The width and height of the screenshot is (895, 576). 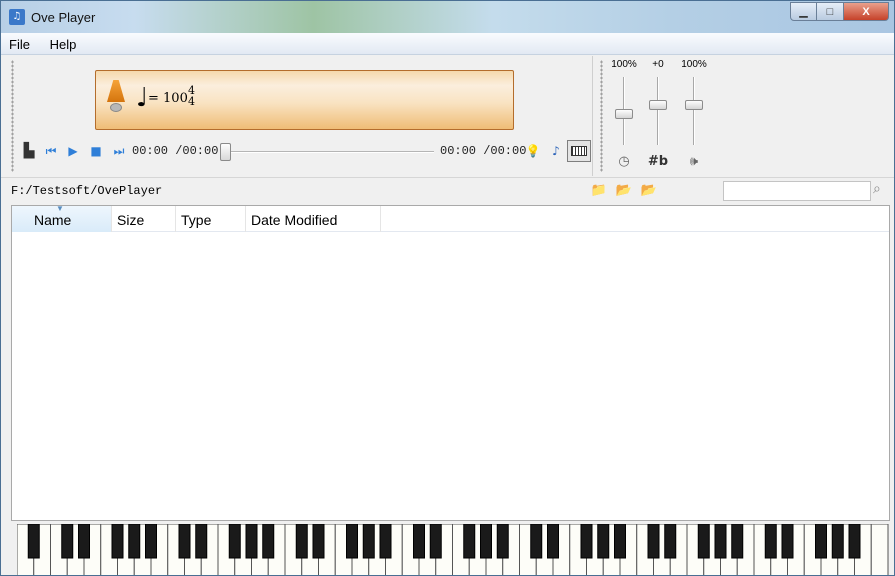 What do you see at coordinates (447, 17) in the screenshot?
I see `title-bar: ♫ Ove Player ▁ □ X` at bounding box center [447, 17].